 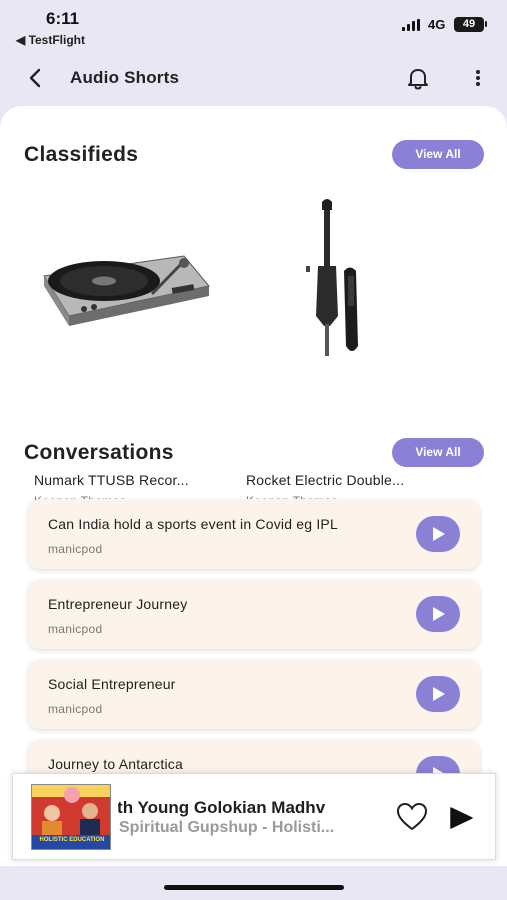 I want to click on classifieds-view-all-button: View All, so click(x=438, y=154).